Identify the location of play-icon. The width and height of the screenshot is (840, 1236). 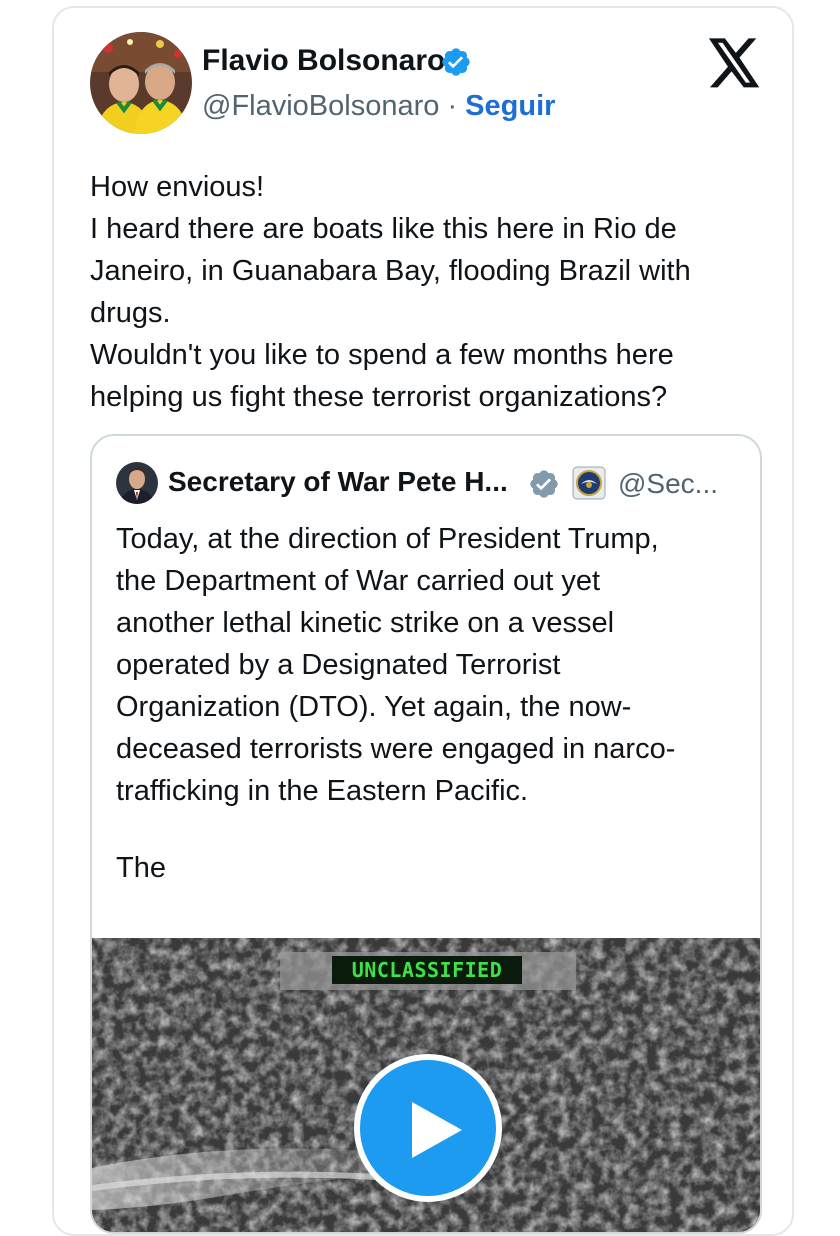
(437, 1130).